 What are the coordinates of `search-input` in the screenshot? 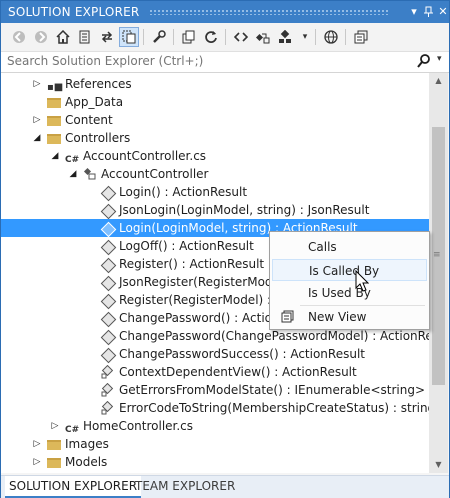 It's located at (207, 61).